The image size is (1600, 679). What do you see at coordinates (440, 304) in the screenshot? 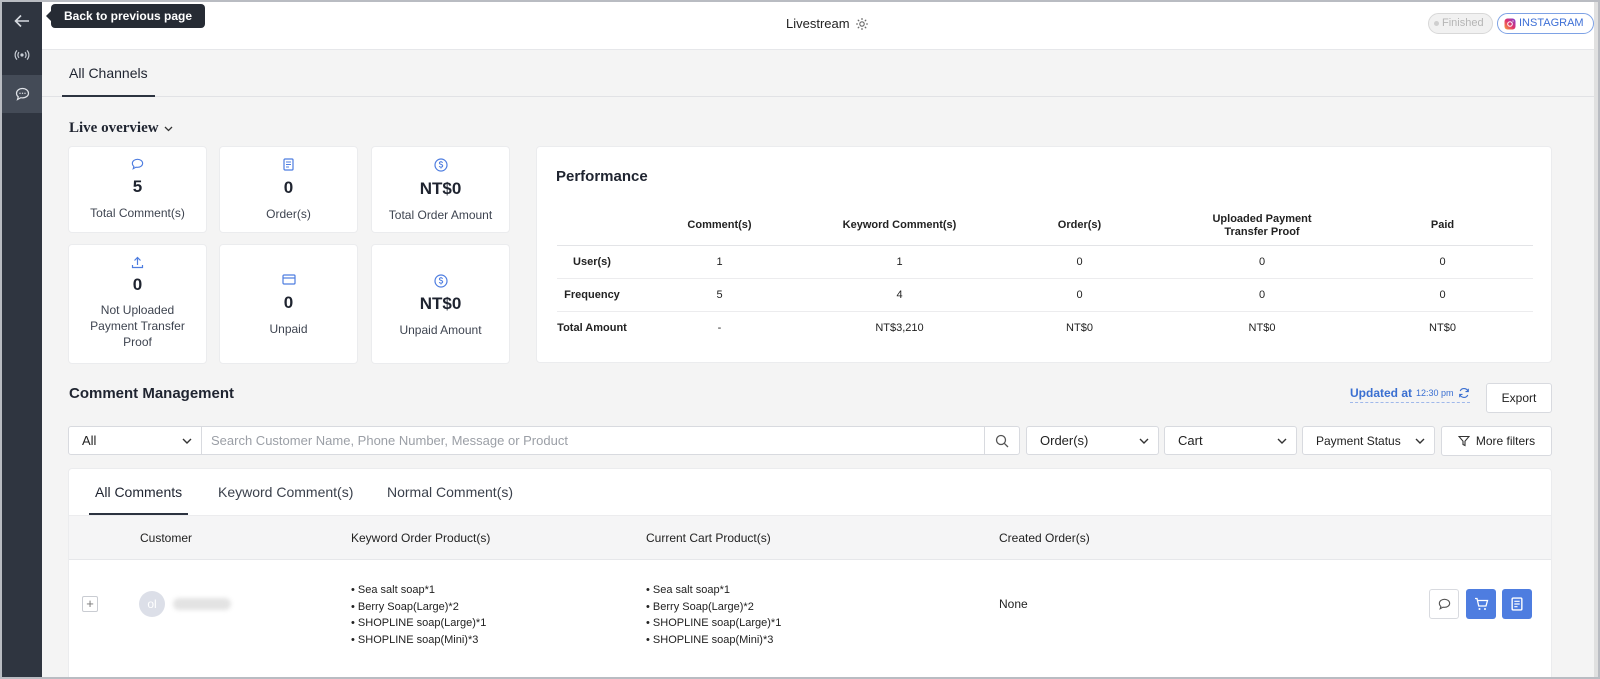
I see `stat-unpaid-amount: NT$0 Unpaid Amount` at bounding box center [440, 304].